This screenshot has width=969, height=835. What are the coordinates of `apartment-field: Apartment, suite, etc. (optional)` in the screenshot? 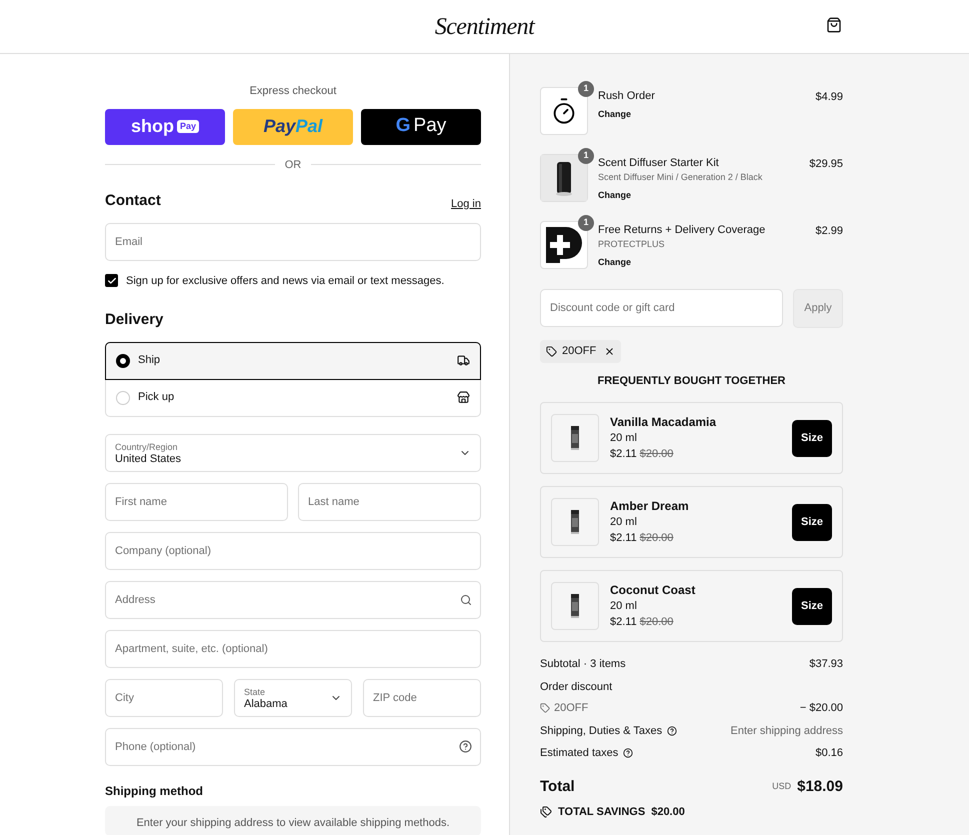 It's located at (293, 649).